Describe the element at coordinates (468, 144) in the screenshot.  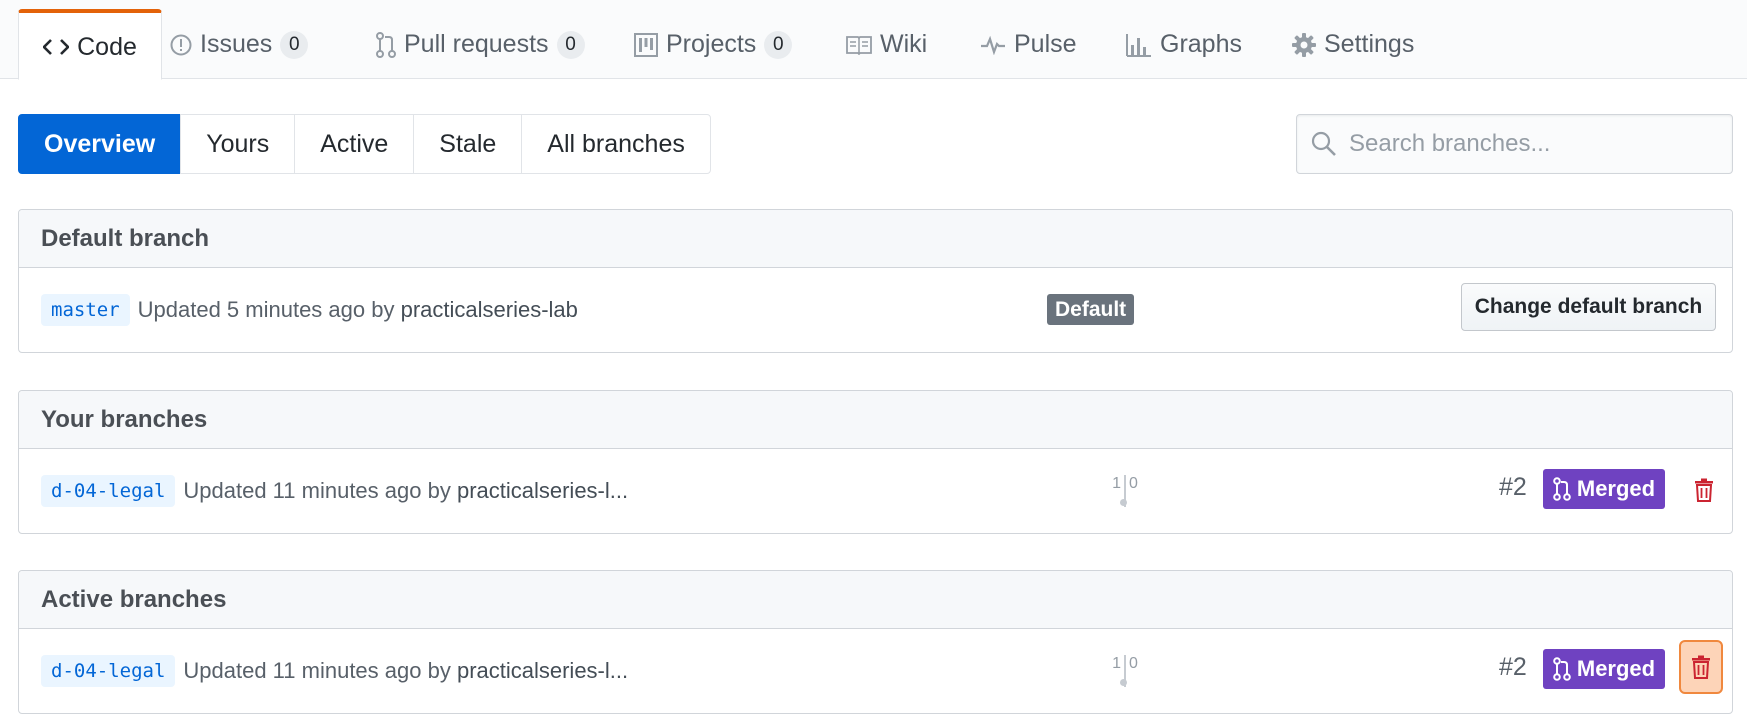
I see `filter-stale: Stale` at that location.